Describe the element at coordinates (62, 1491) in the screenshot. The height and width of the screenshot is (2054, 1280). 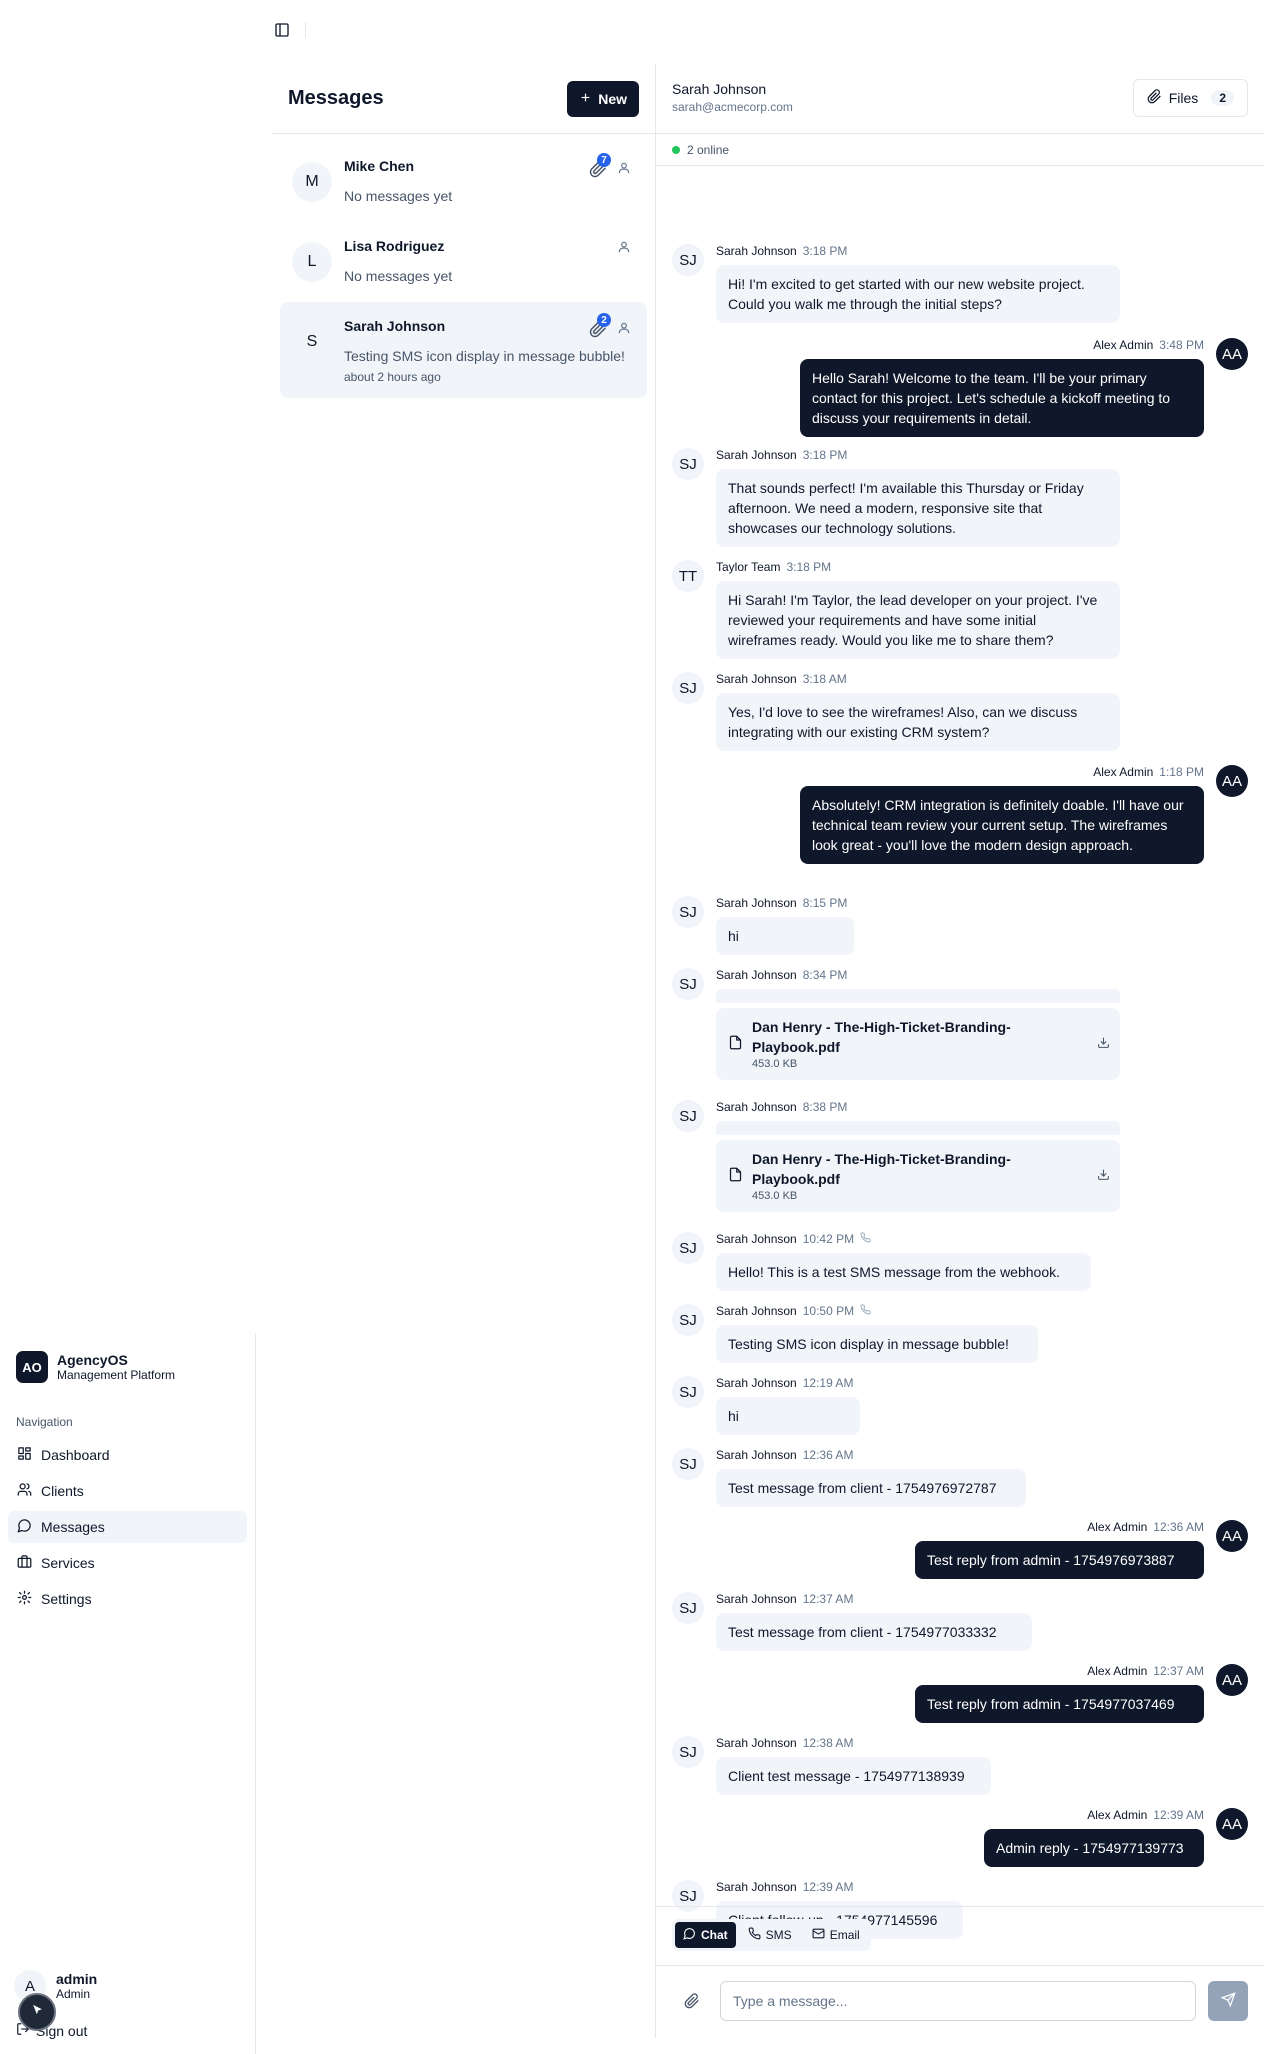
I see `sidebar-item-label: Clients` at that location.